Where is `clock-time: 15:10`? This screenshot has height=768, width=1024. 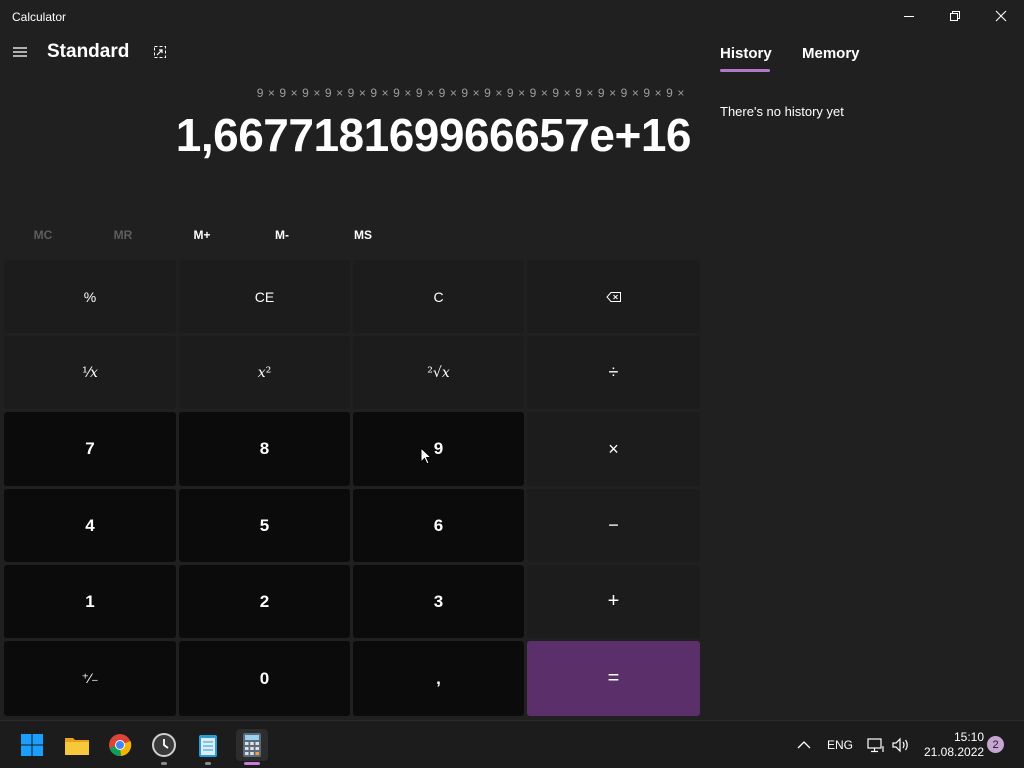 clock-time: 15:10 is located at coordinates (969, 737).